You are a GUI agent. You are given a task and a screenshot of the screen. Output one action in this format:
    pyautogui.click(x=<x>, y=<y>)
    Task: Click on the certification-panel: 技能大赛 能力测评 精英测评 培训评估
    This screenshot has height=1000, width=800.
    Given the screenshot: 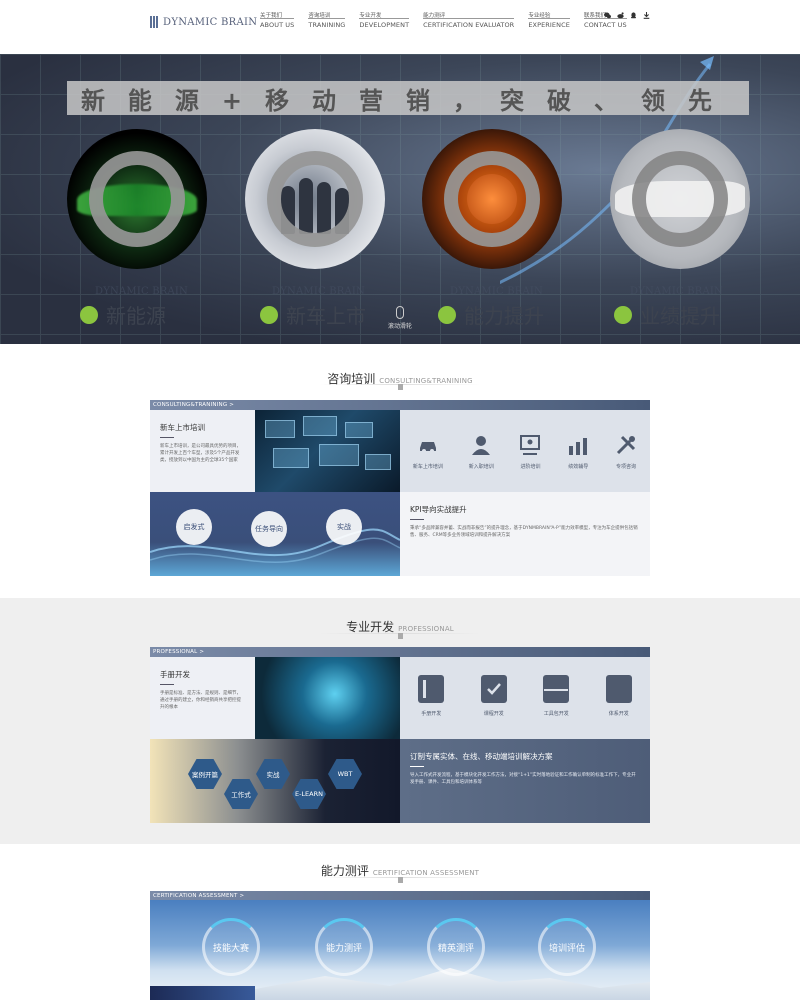 What is the action you would take?
    pyautogui.click(x=400, y=950)
    